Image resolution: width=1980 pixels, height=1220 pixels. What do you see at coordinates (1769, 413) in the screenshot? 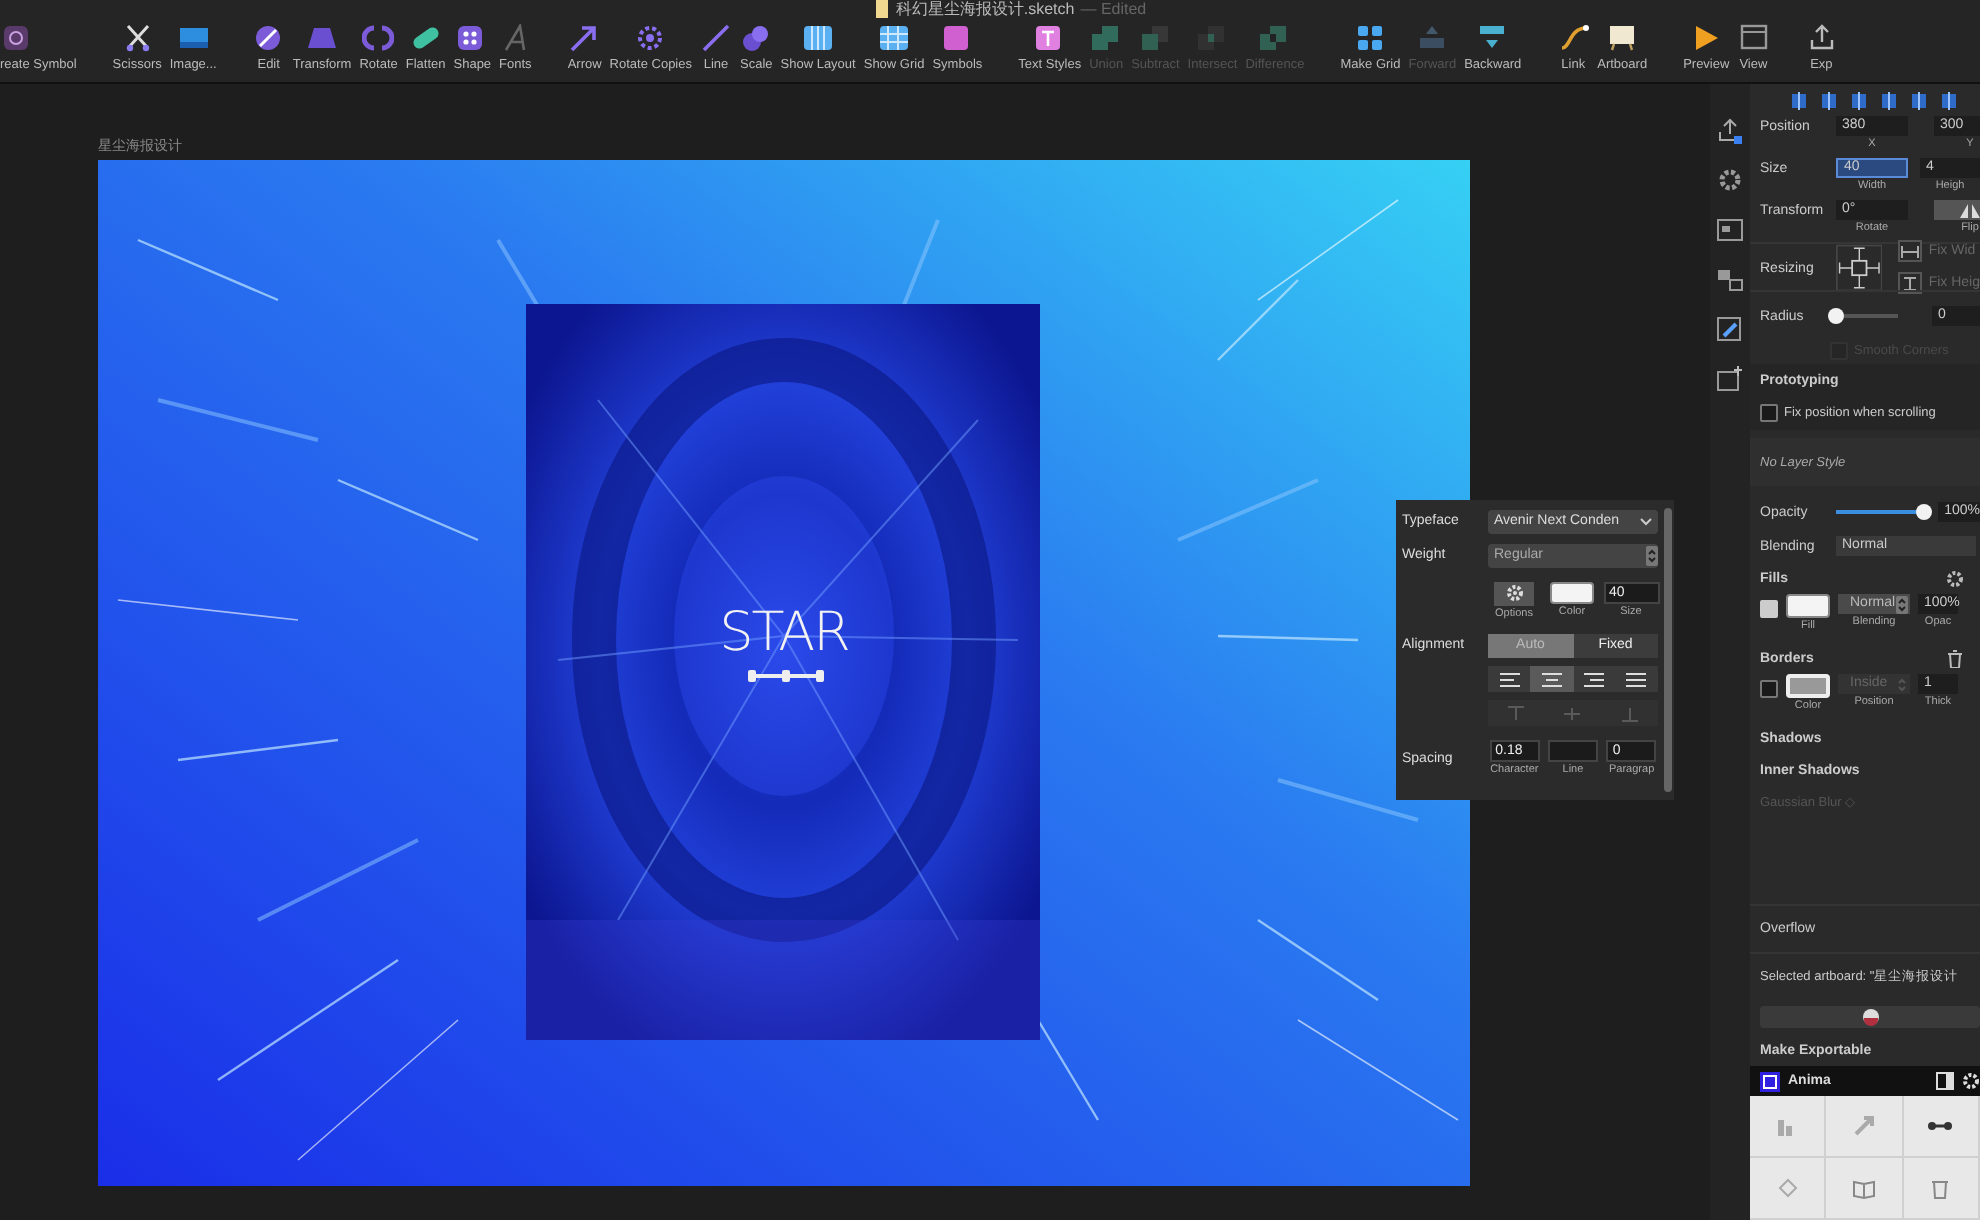
I see `fix-position-checkbox` at bounding box center [1769, 413].